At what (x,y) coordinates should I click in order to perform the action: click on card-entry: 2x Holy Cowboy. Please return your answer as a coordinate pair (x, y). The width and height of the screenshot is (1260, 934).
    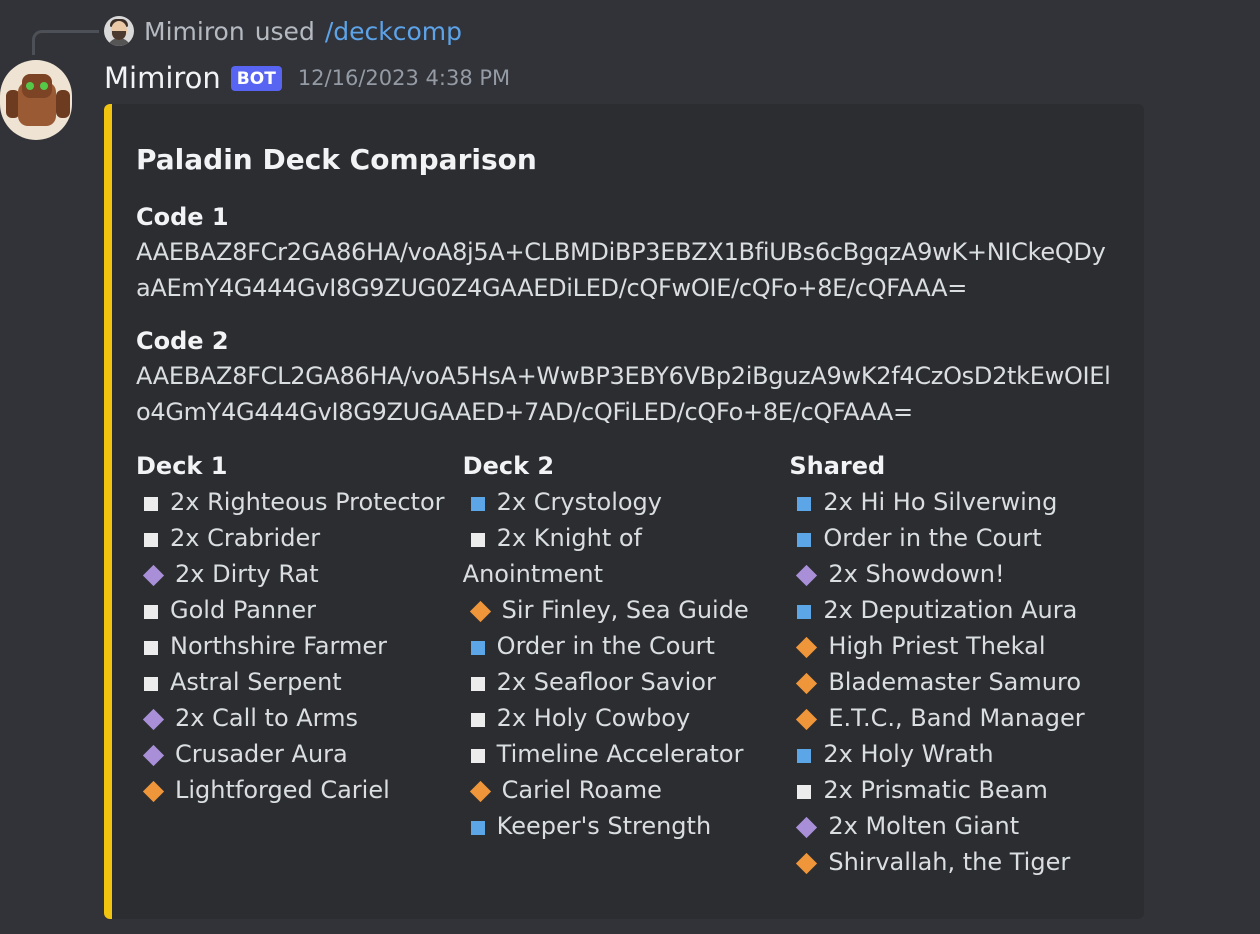
    Looking at the image, I should click on (626, 718).